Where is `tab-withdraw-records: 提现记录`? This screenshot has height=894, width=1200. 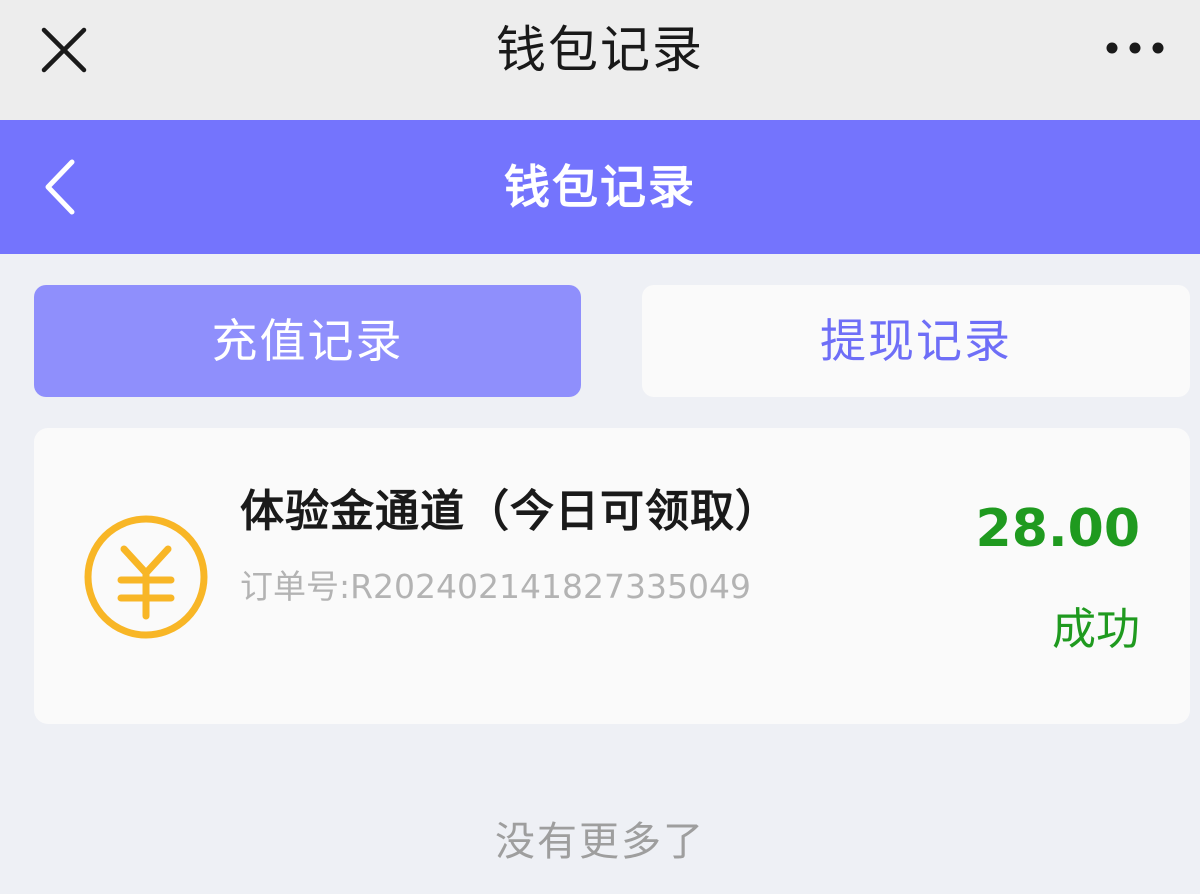 tab-withdraw-records: 提现记录 is located at coordinates (916, 341).